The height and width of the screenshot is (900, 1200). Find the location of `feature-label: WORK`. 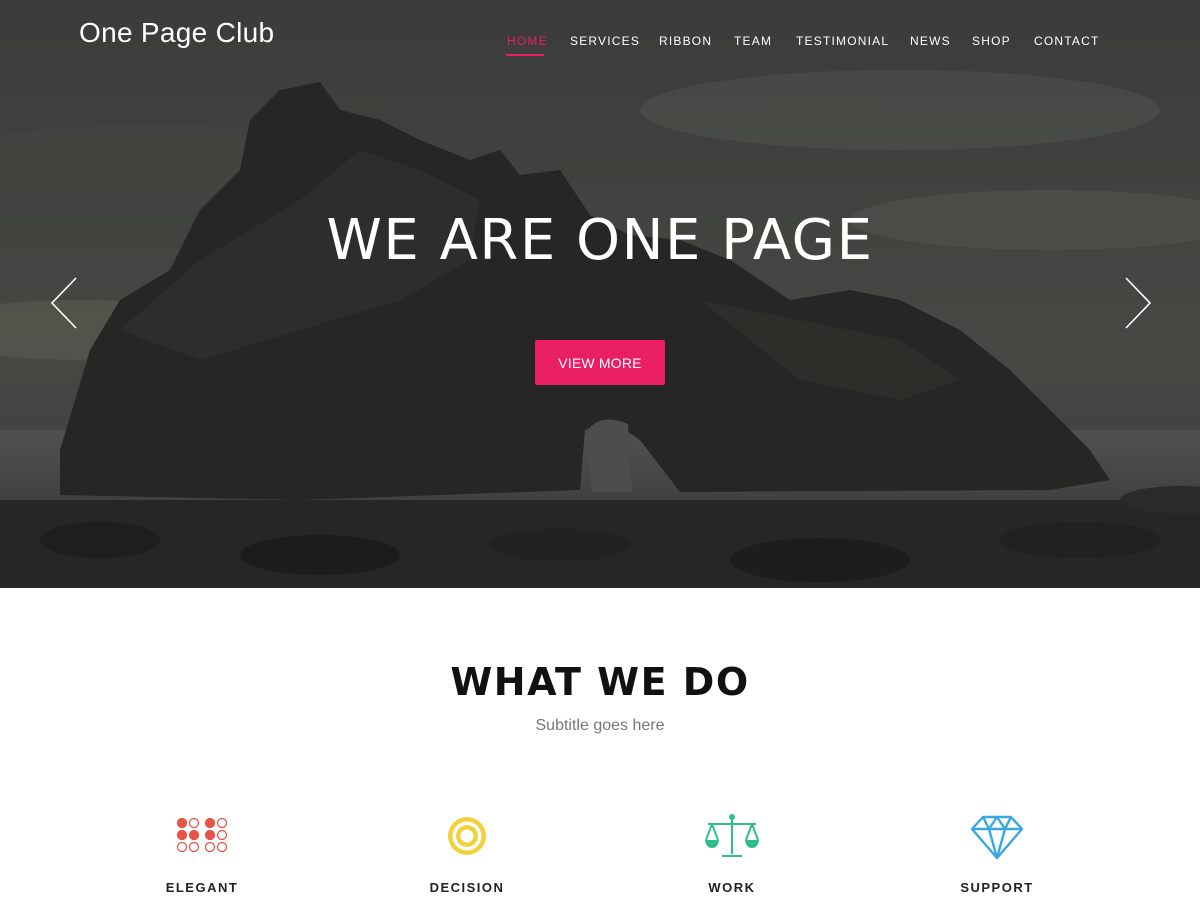

feature-label: WORK is located at coordinates (732, 887).